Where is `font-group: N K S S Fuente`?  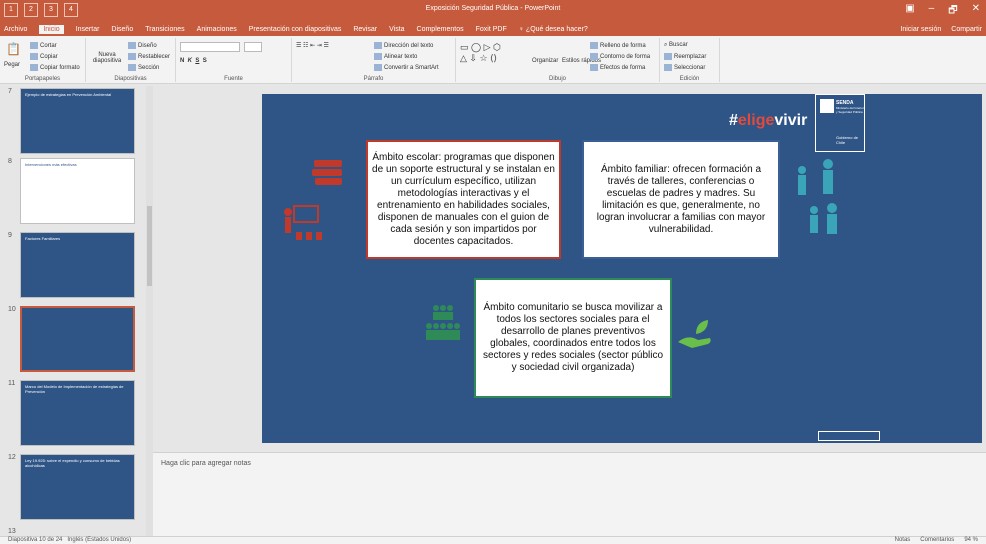 font-group: N K S S Fuente is located at coordinates (234, 60).